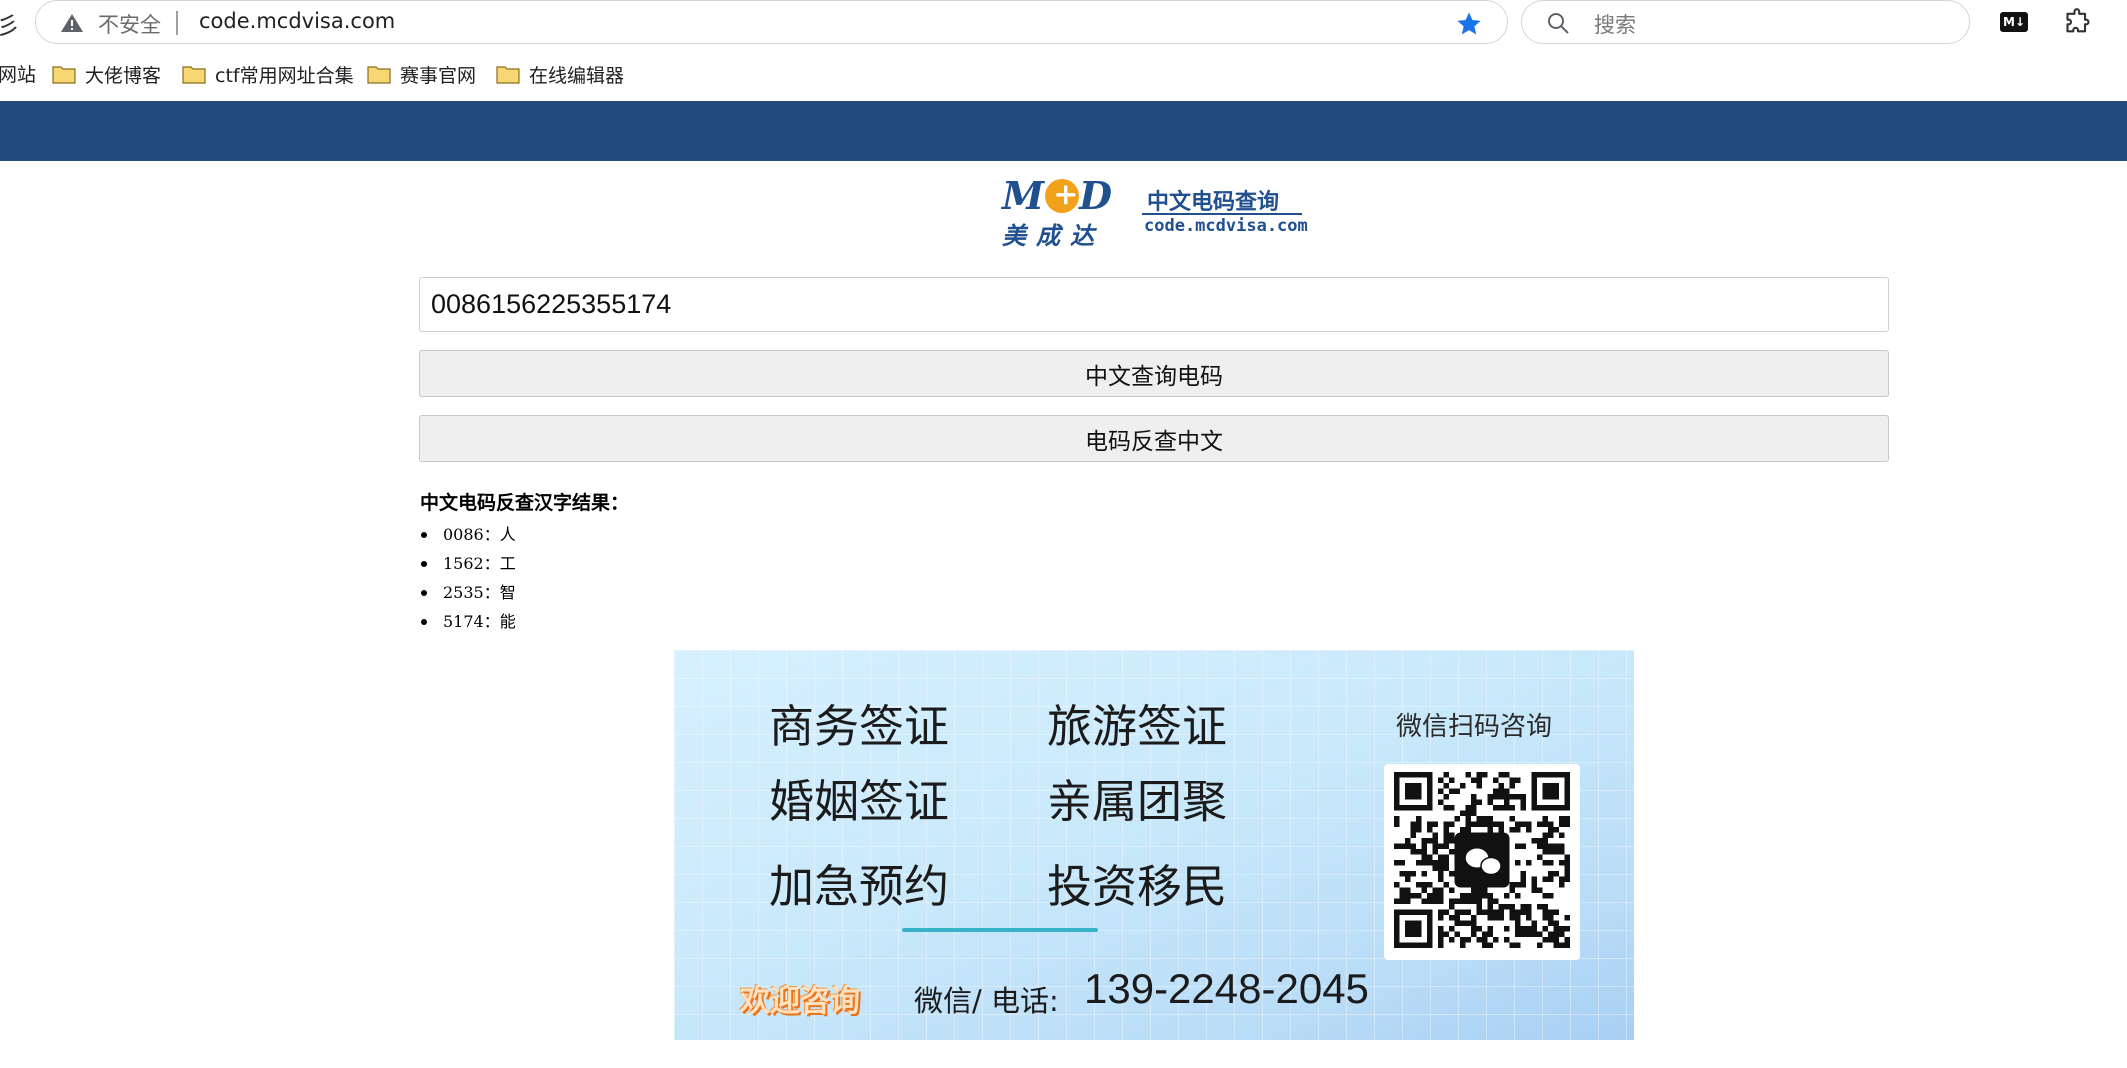 This screenshot has height=1068, width=2127. What do you see at coordinates (1154, 304) in the screenshot?
I see `code-input` at bounding box center [1154, 304].